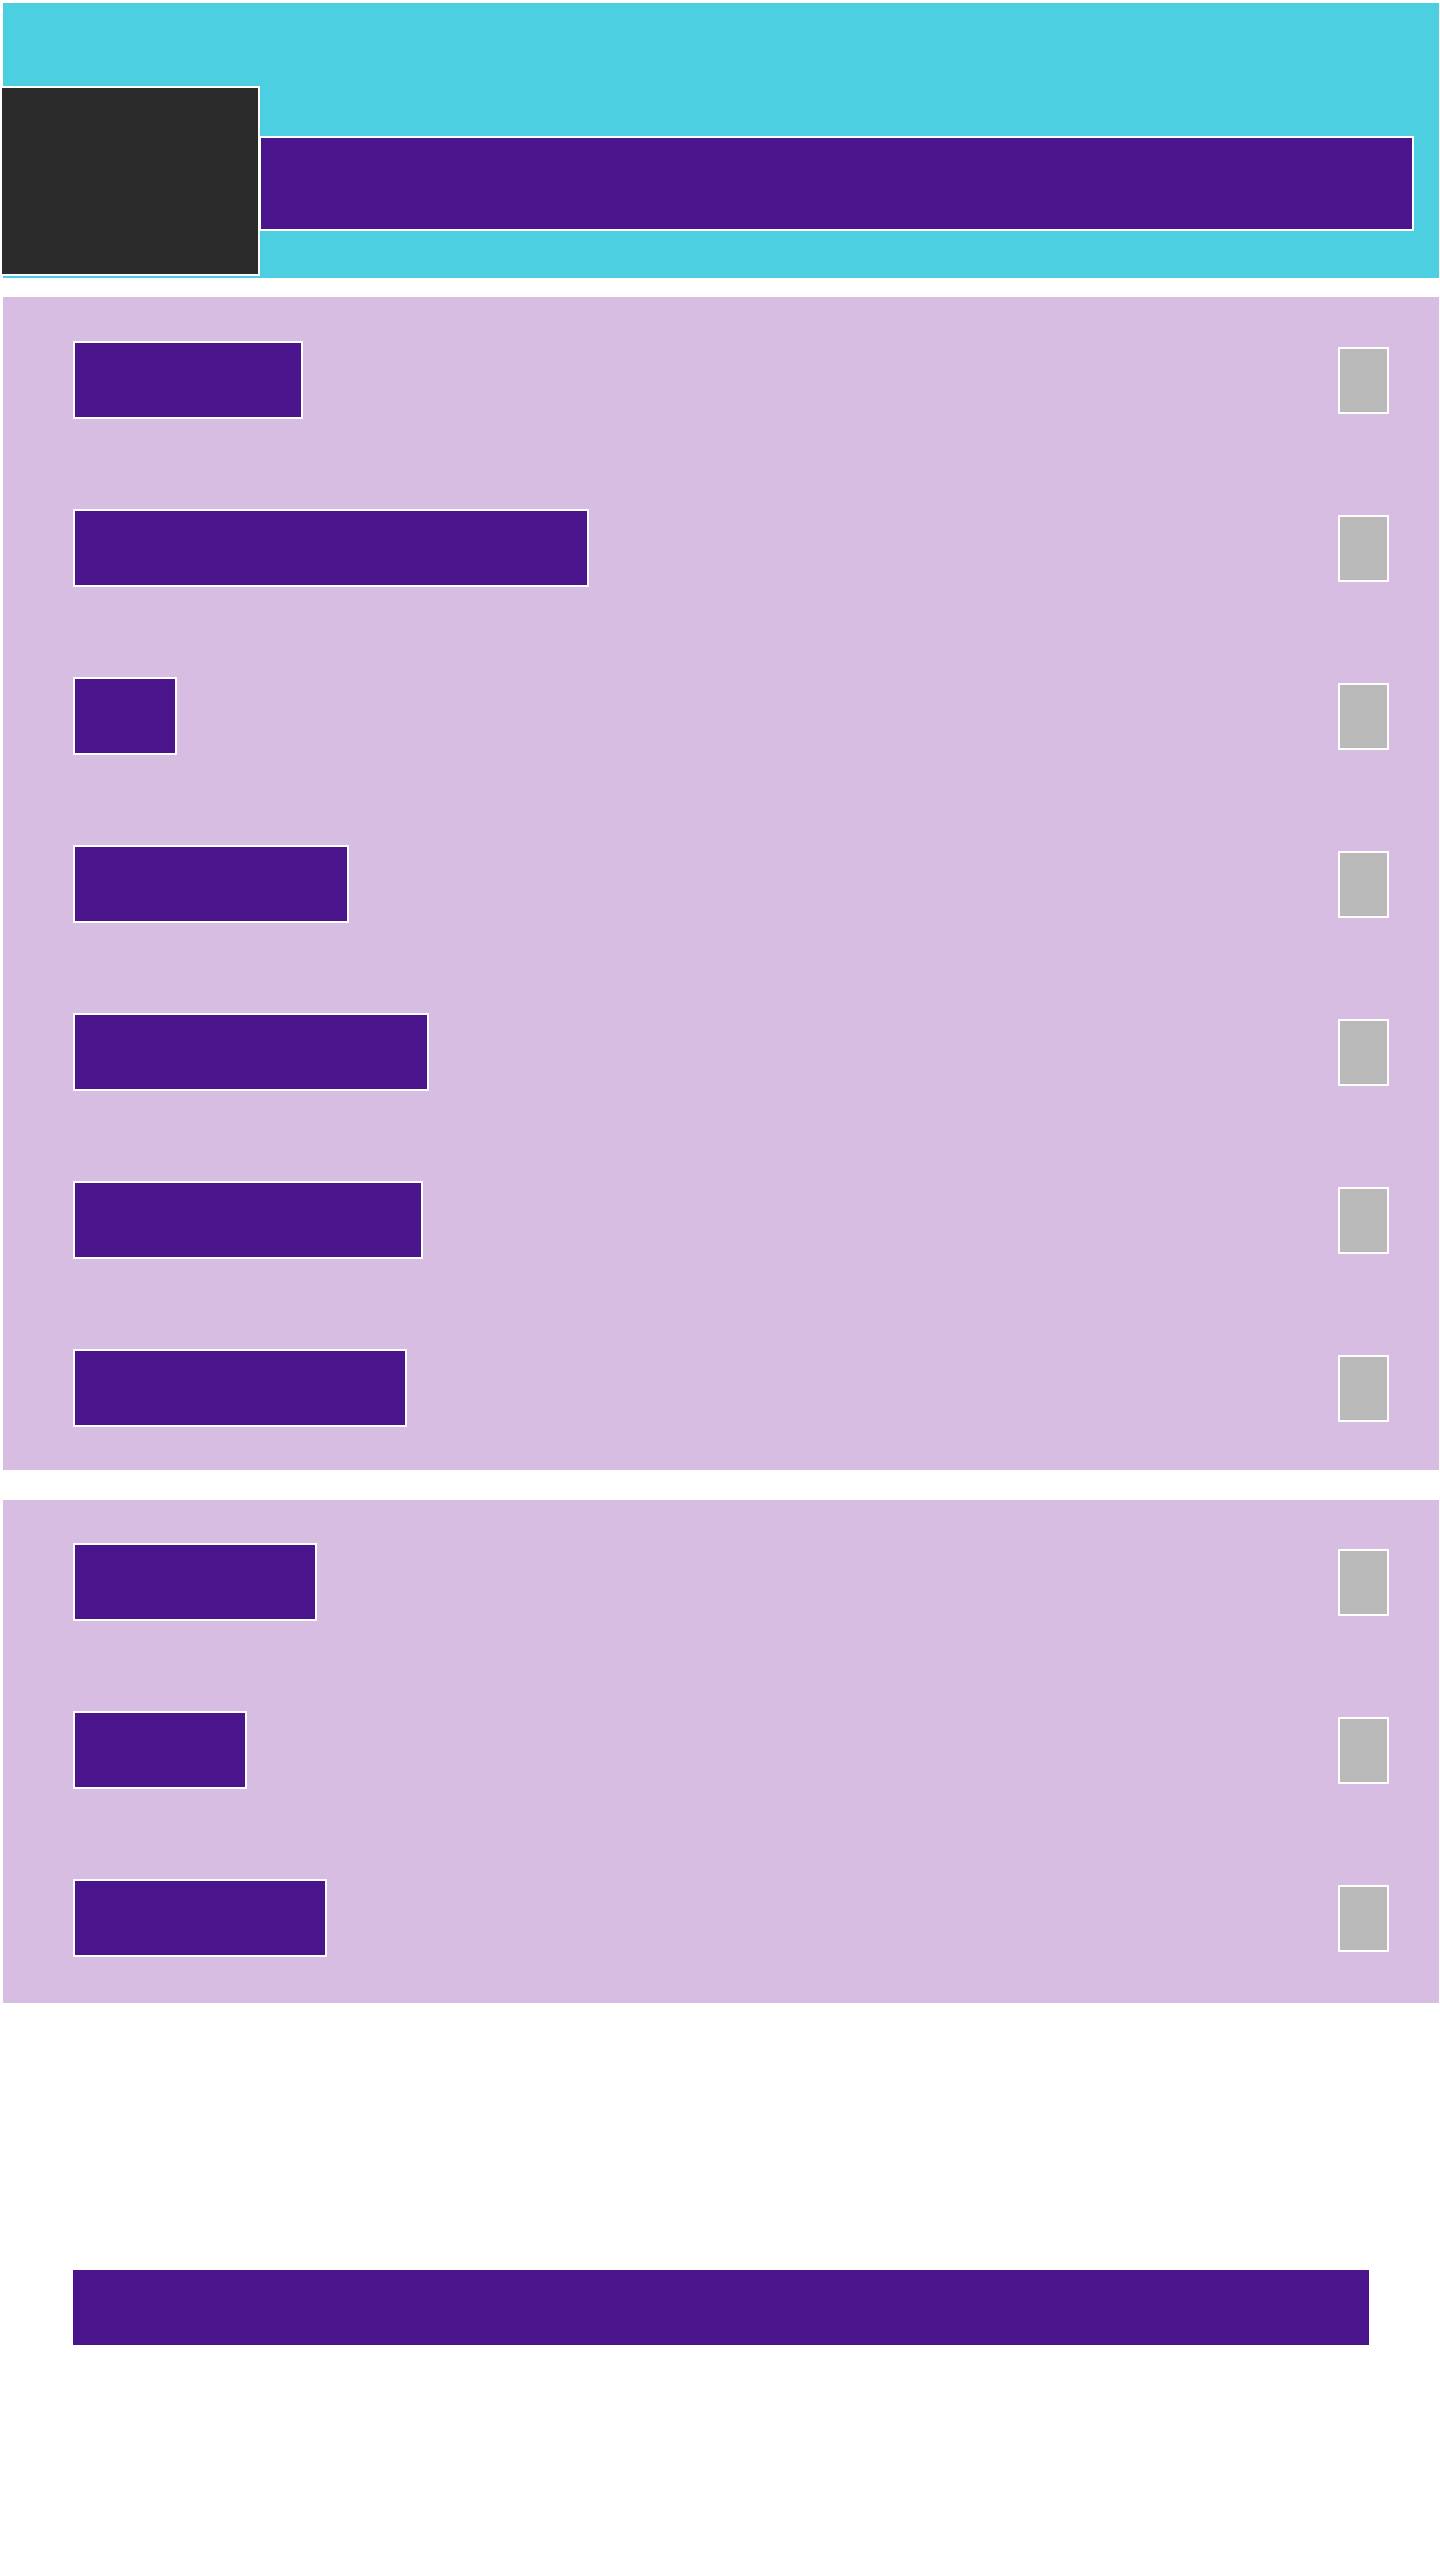 The image size is (1440, 2560). I want to click on primary-action-button, so click(721, 2307).